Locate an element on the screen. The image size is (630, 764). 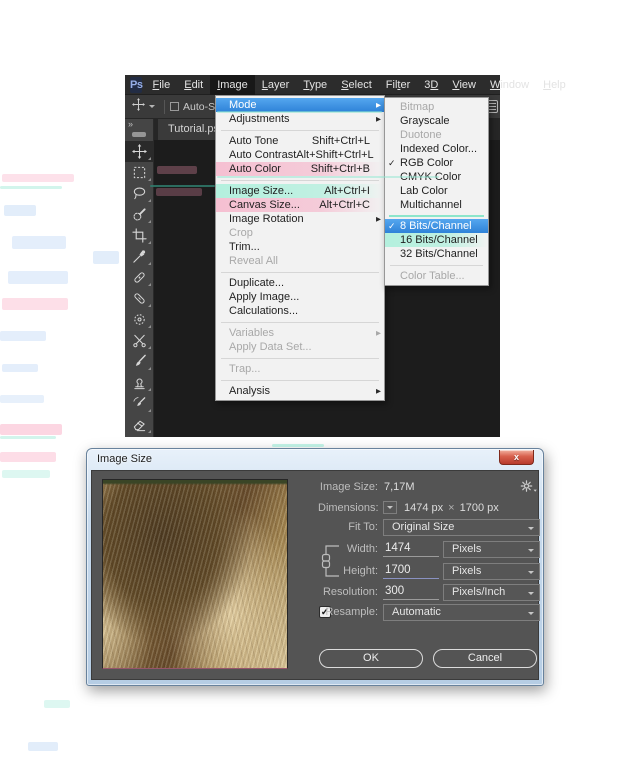
menu-item-image-rotation: ✓ Image Rotation ▶ is located at coordinates (300, 219).